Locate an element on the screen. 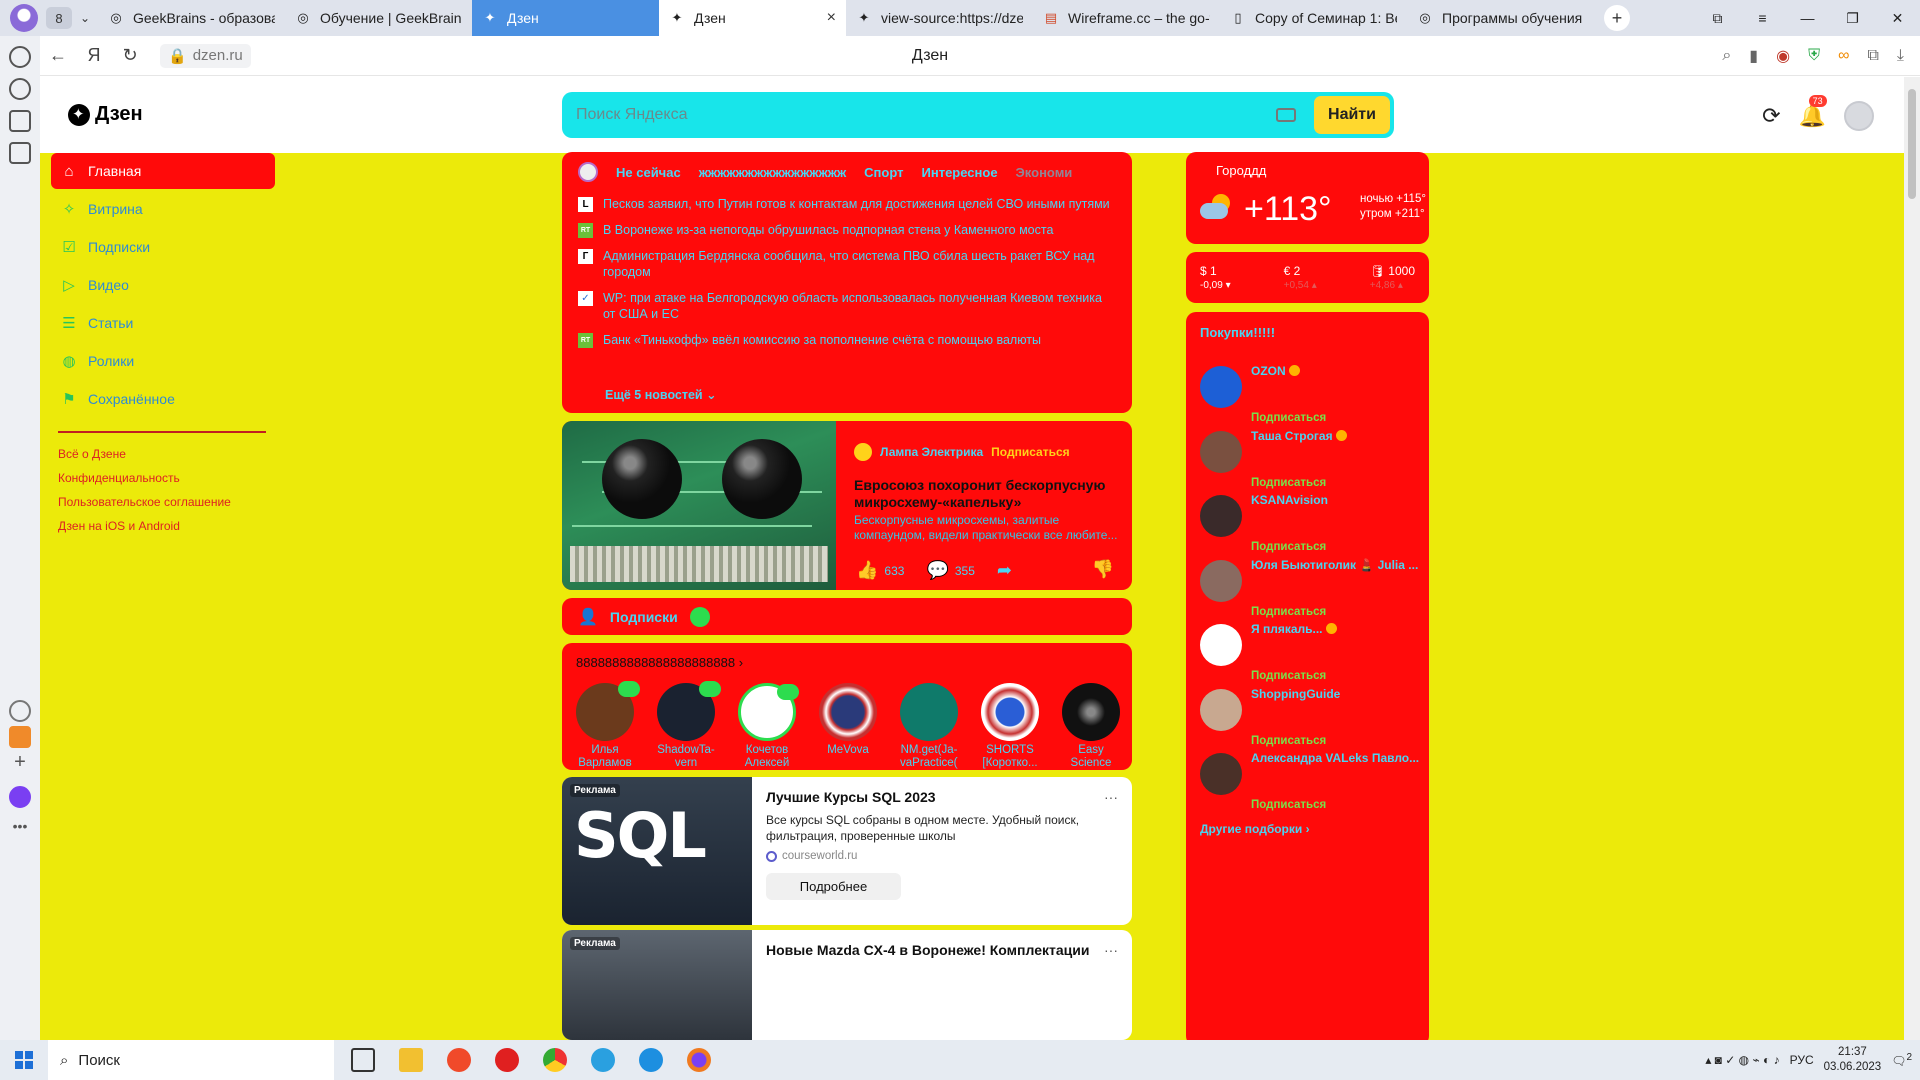 Image resolution: width=1920 pixels, height=1080 pixels. tab-geekbrains-1: ◎ GeekBrains - образоват is located at coordinates (191, 18).